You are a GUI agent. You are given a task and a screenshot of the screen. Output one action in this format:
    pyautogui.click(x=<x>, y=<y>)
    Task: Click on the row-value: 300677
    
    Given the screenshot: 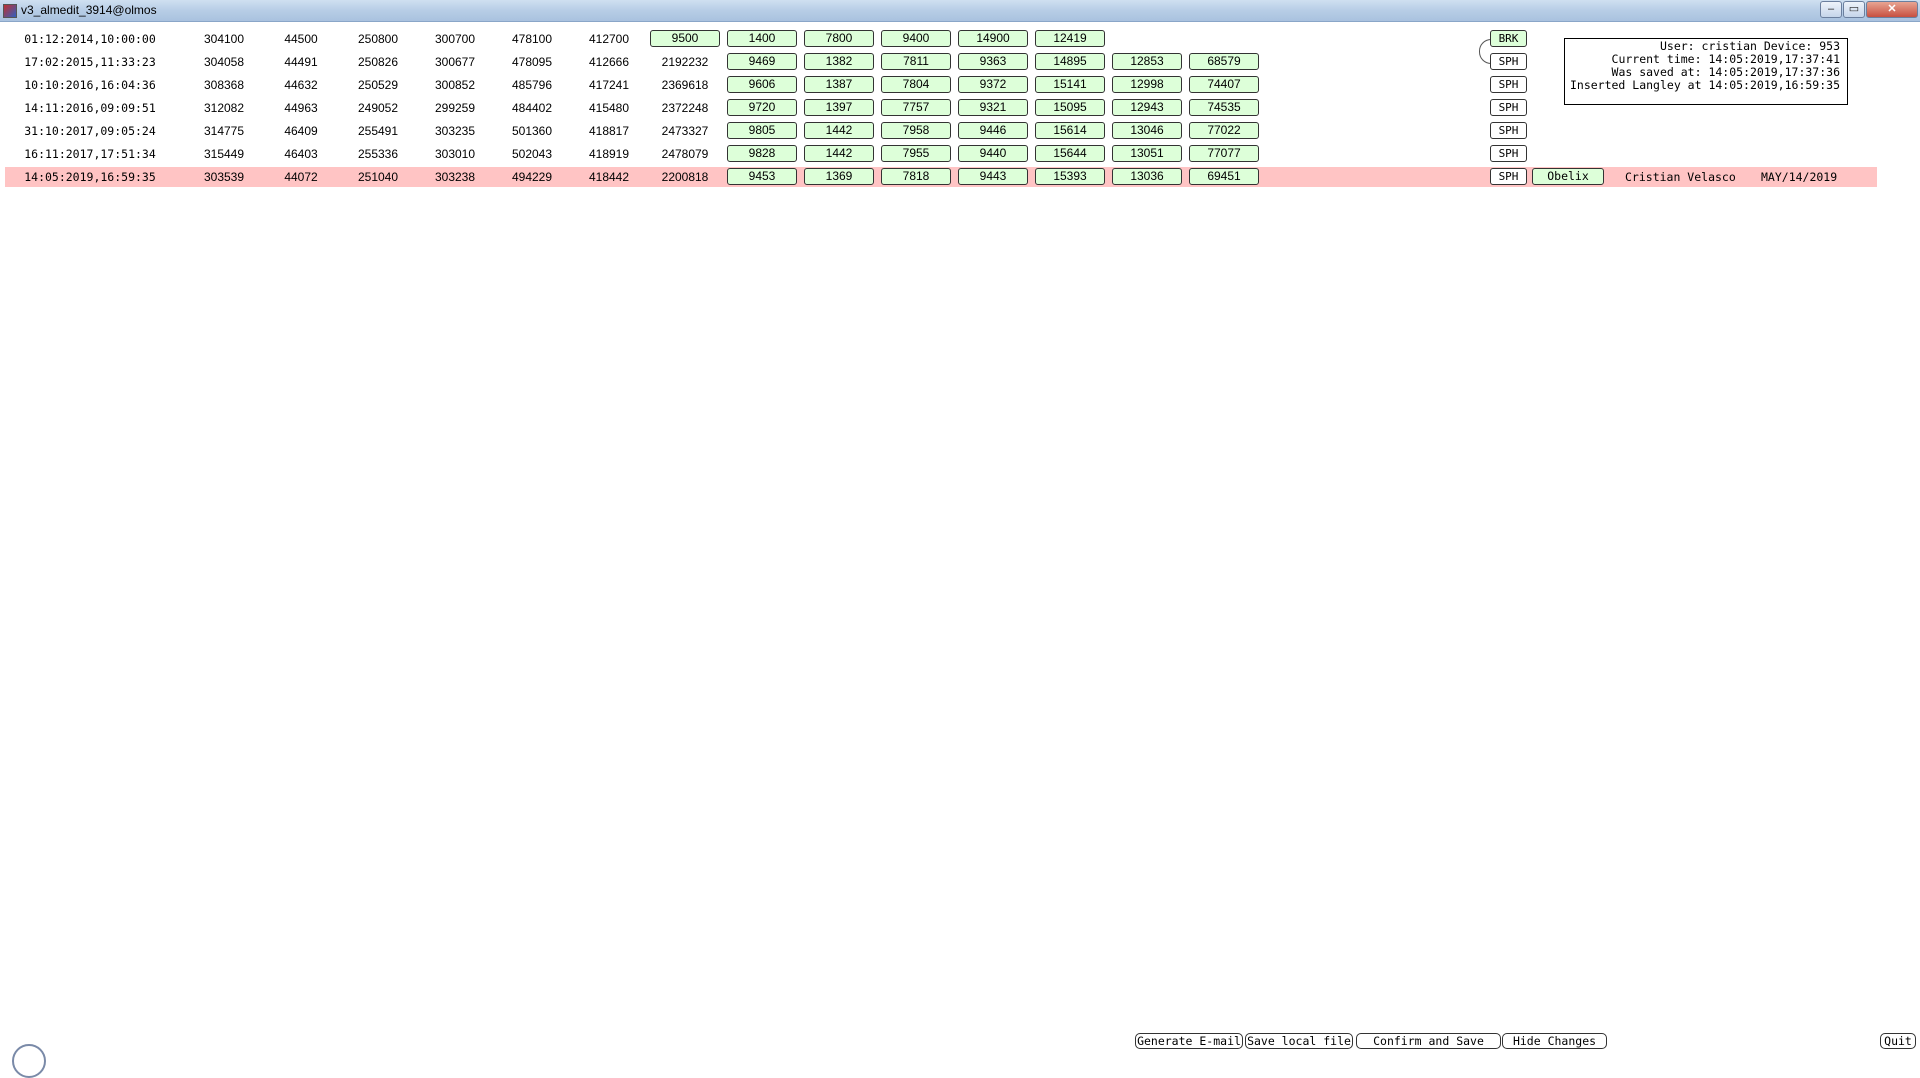 What is the action you would take?
    pyautogui.click(x=455, y=62)
    